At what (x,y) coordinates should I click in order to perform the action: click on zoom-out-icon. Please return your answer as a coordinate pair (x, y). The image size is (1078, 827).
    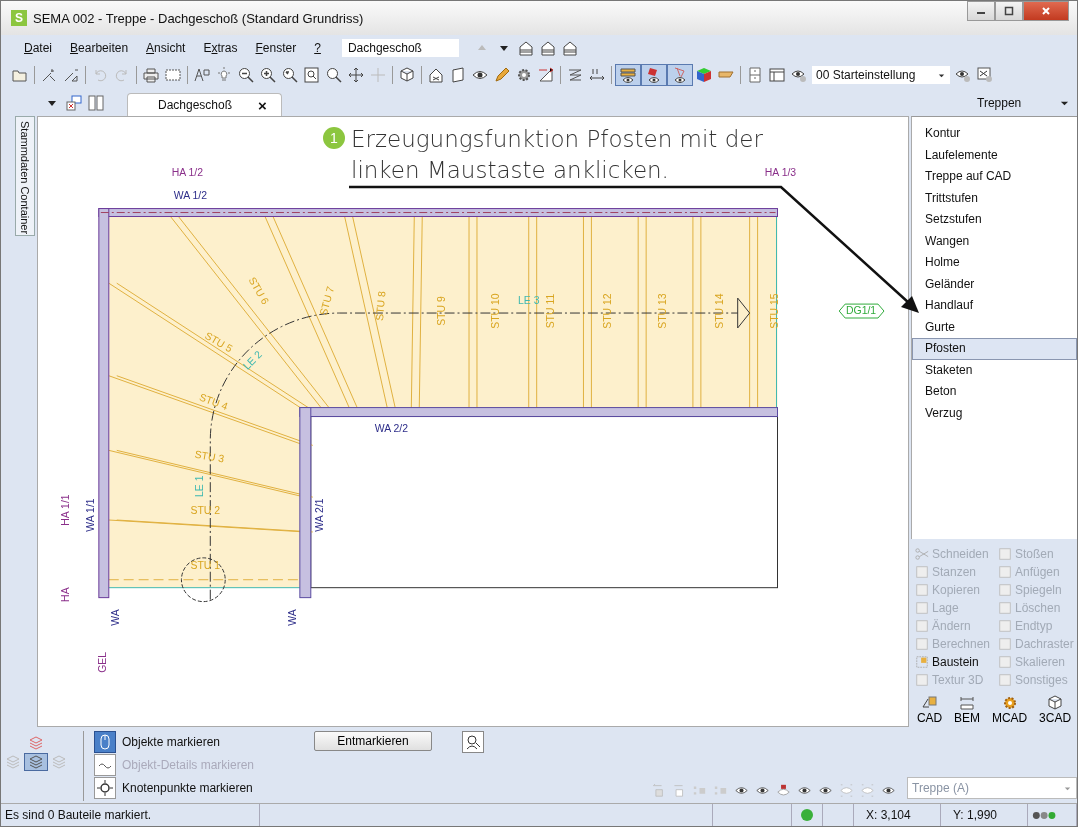
    Looking at the image, I should click on (246, 75).